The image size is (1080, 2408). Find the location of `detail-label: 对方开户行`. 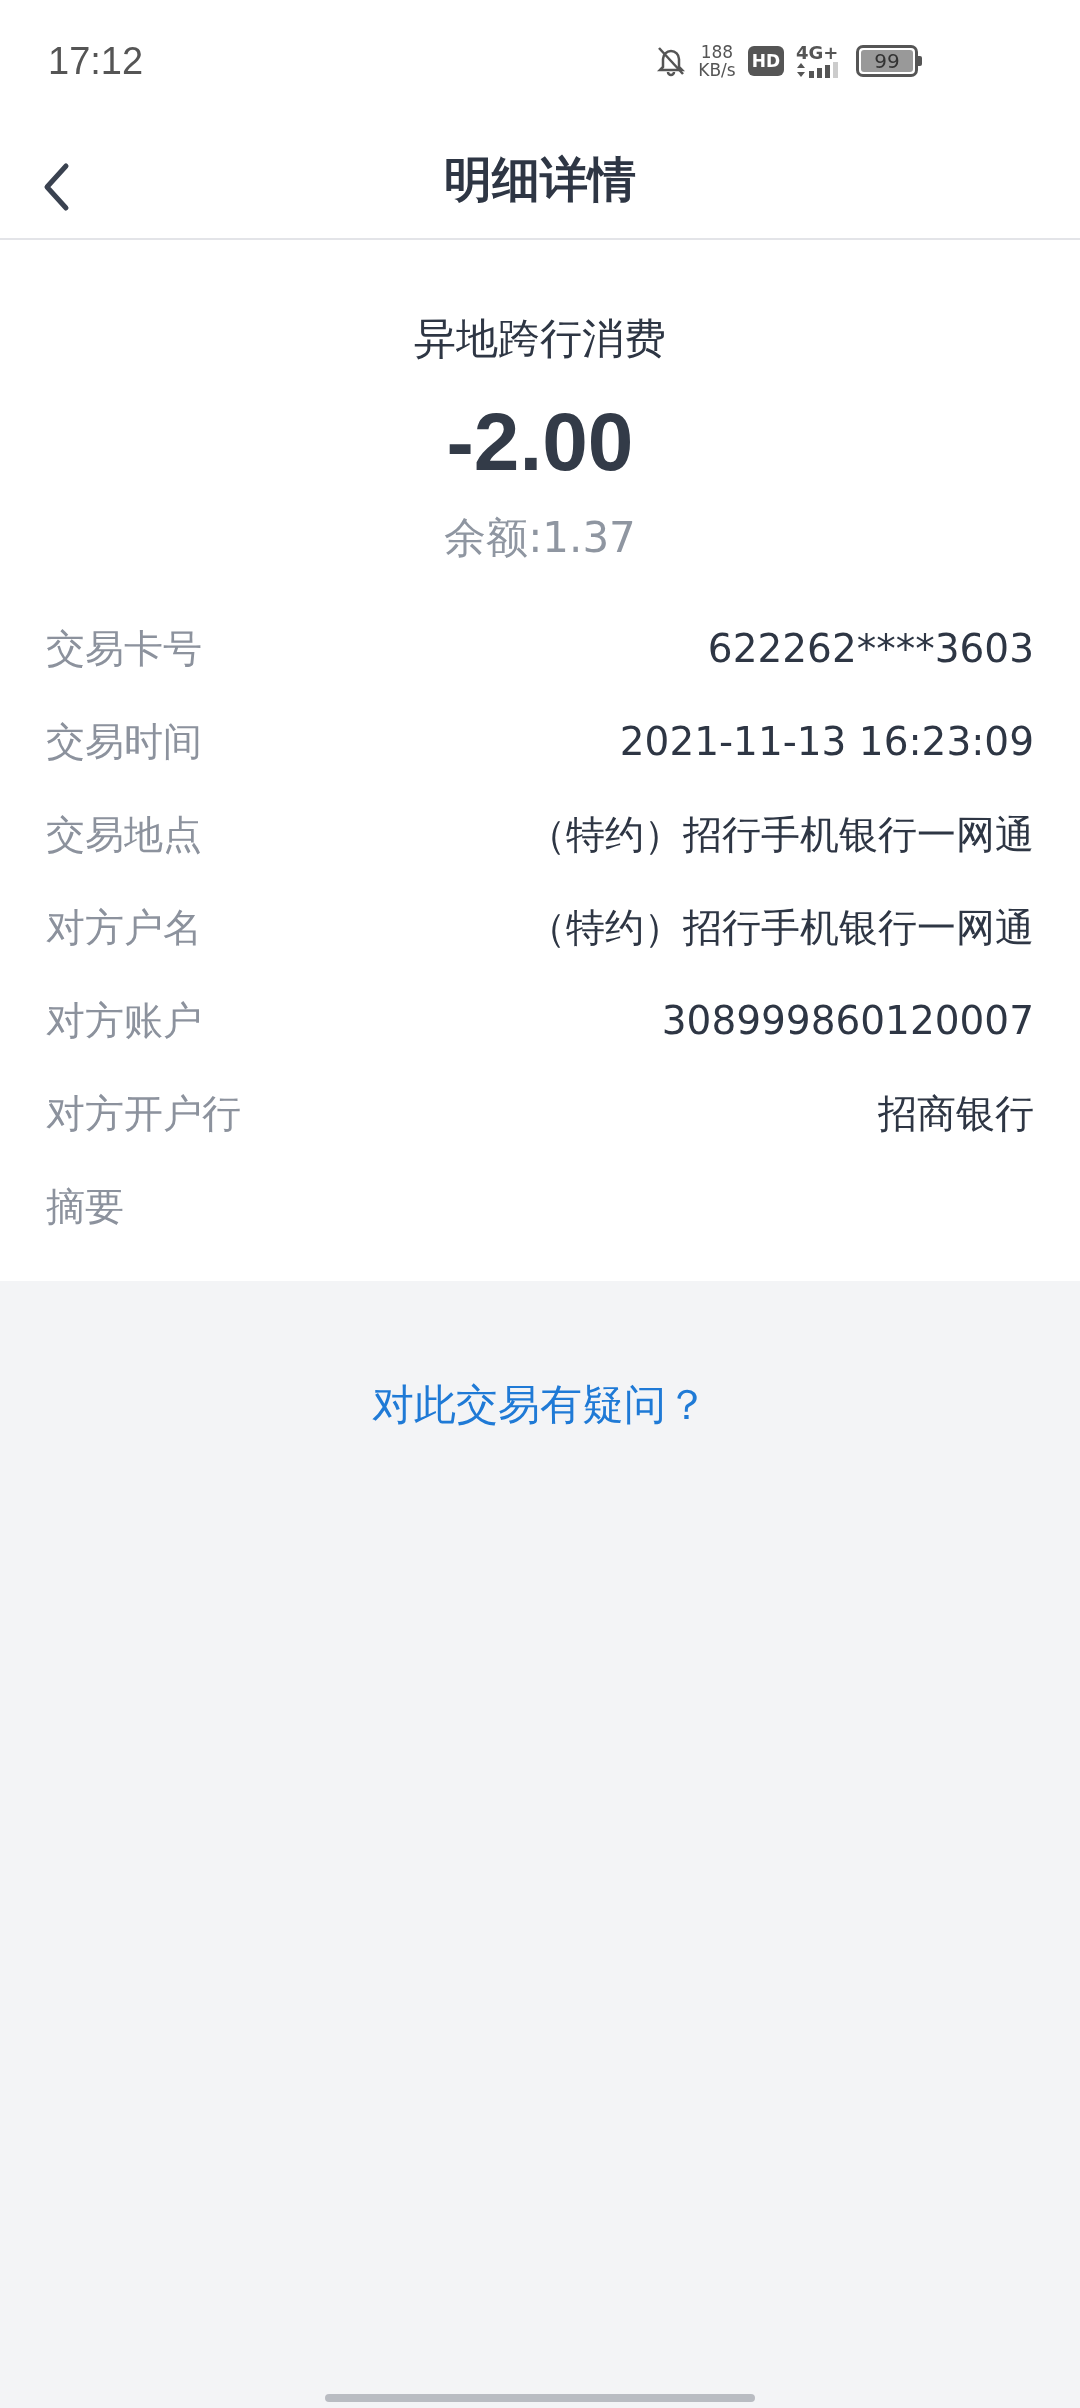

detail-label: 对方开户行 is located at coordinates (143, 1113).